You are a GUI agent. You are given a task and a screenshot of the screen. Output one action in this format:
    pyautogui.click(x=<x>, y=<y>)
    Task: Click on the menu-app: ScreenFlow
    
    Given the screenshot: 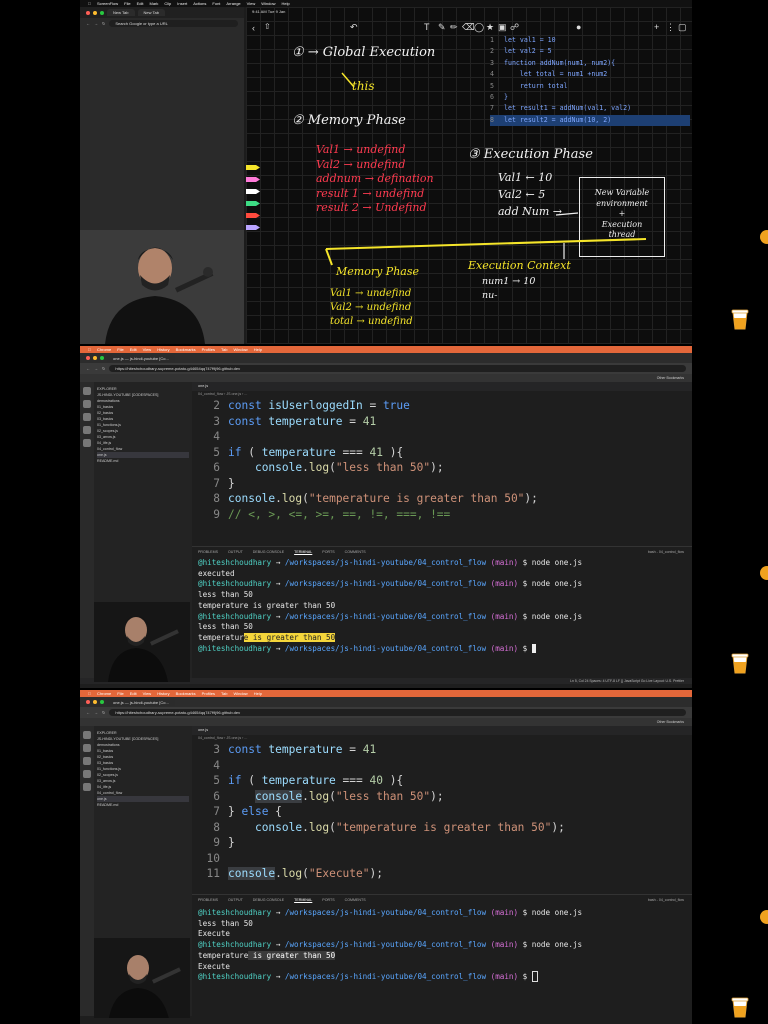 What is the action you would take?
    pyautogui.click(x=107, y=3)
    